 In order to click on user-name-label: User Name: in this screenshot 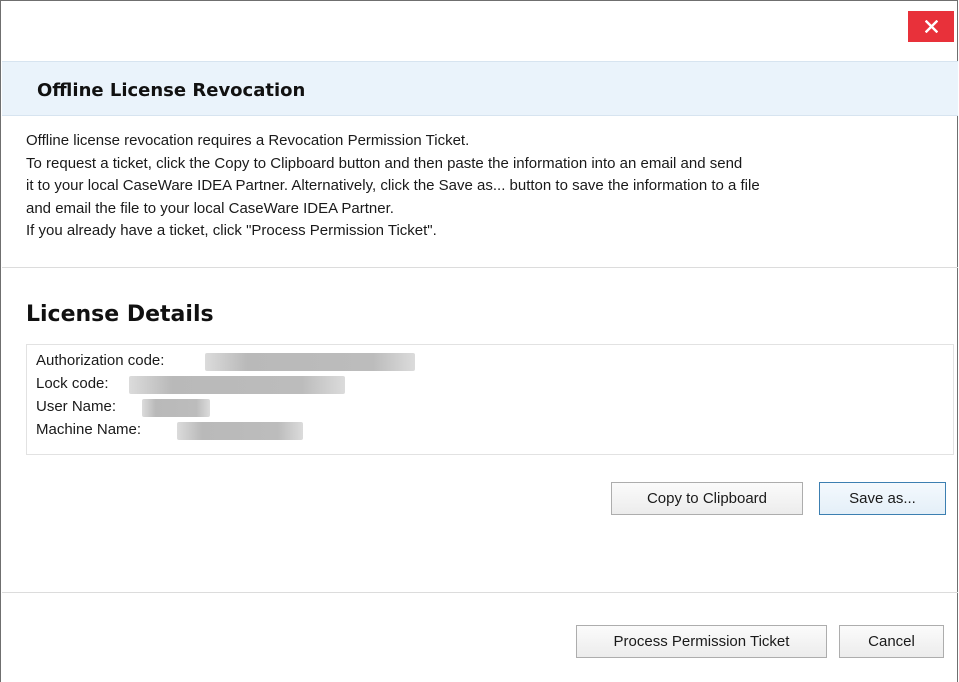, I will do `click(76, 406)`.